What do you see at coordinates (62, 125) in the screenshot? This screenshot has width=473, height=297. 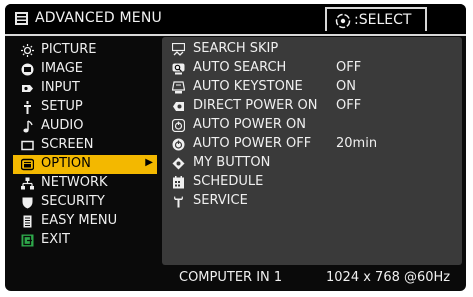 I see `menu-item-label: AUDIO` at bounding box center [62, 125].